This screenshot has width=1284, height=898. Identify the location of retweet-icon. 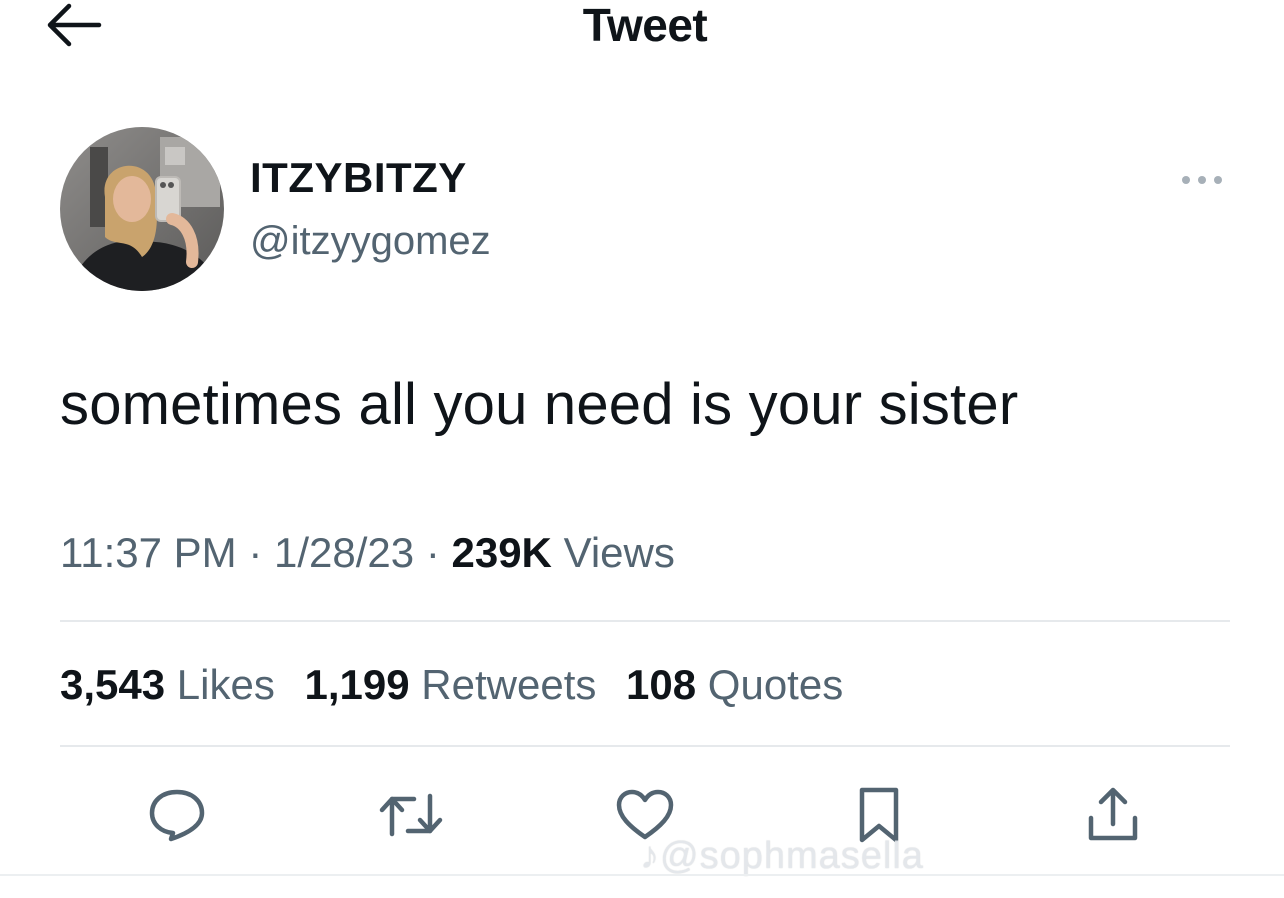
(411, 815).